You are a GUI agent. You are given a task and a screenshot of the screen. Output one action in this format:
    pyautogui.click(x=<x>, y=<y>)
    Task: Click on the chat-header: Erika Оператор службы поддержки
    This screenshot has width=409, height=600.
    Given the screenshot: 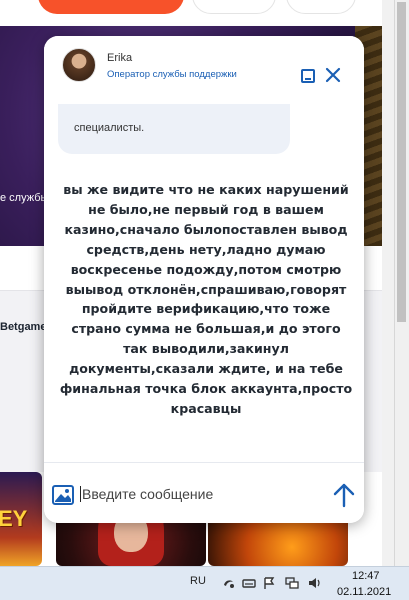 What is the action you would take?
    pyautogui.click(x=204, y=70)
    